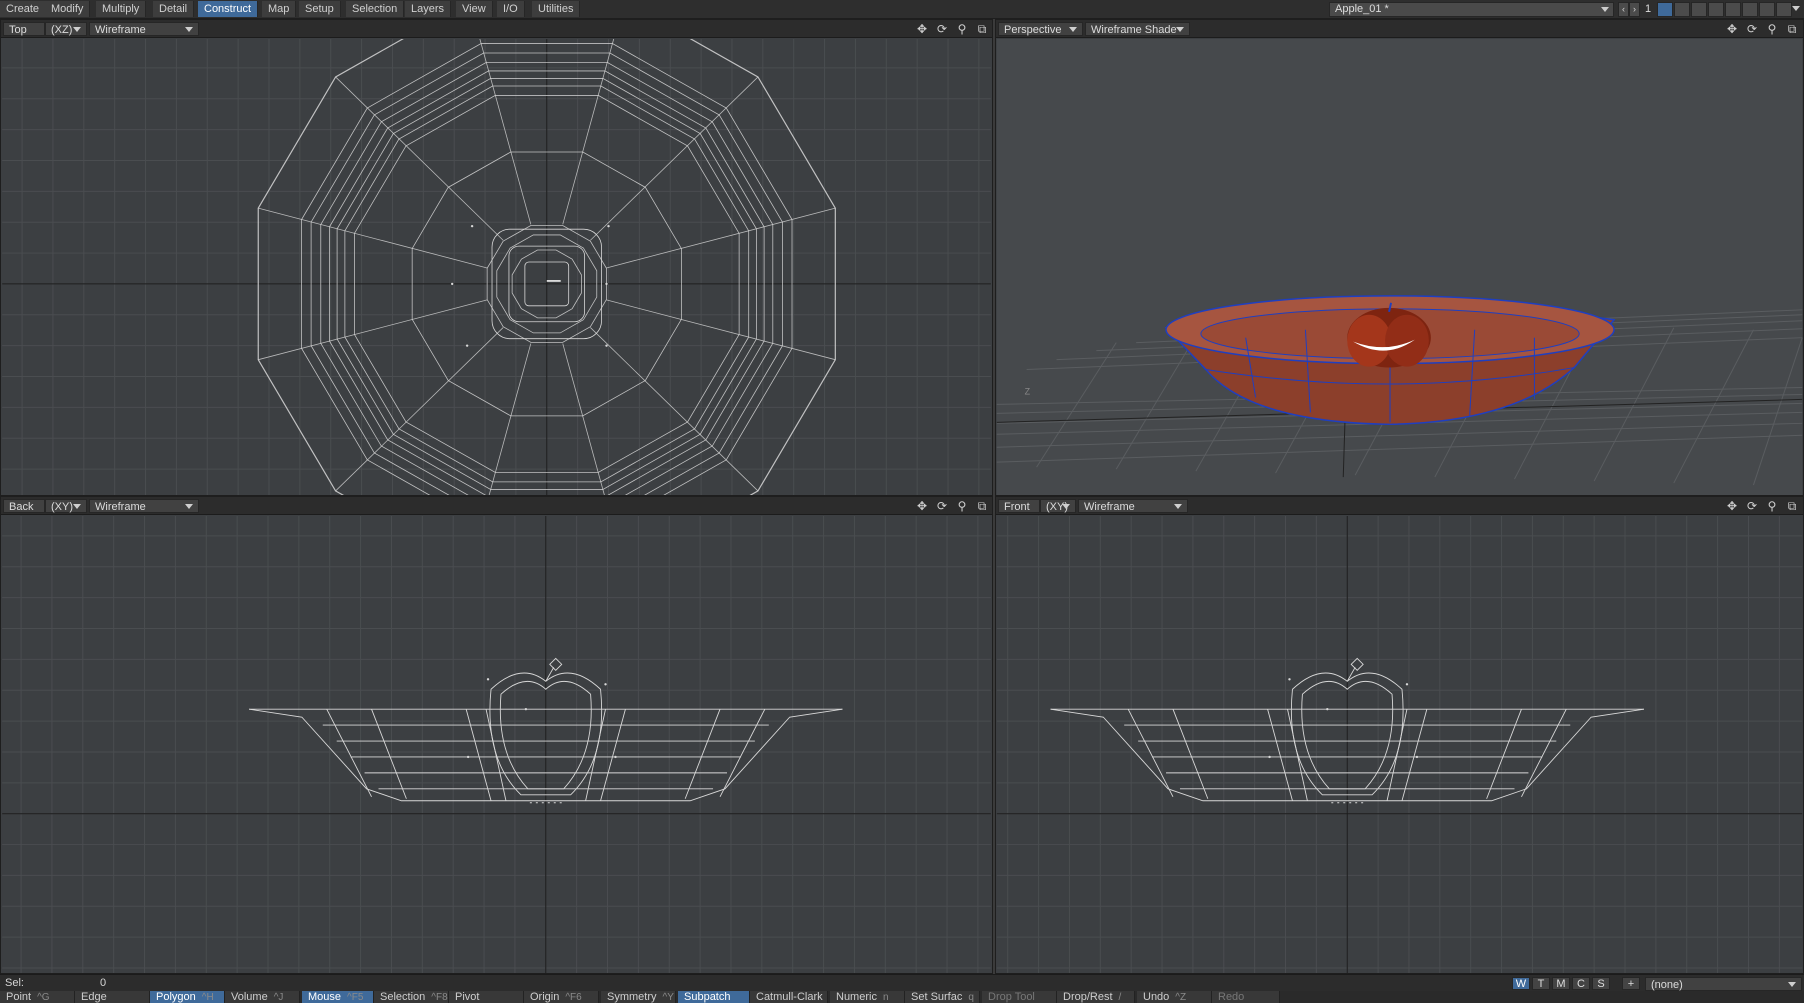 The image size is (1804, 1003). Describe the element at coordinates (262, 997) in the screenshot. I see `volume-mode-button: Volume ^J` at that location.